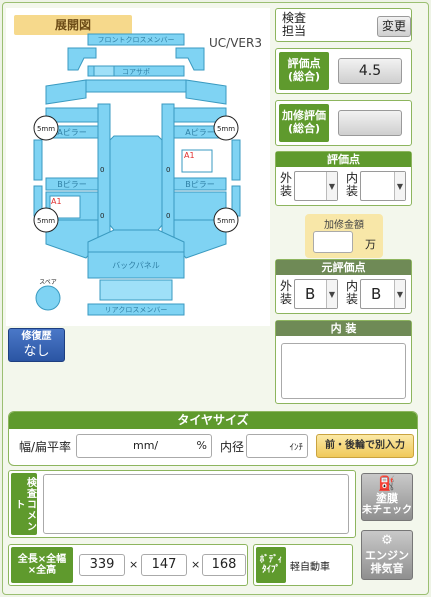 This screenshot has height=597, width=431. What do you see at coordinates (387, 540) in the screenshot?
I see `engine-icon: ⚙` at bounding box center [387, 540].